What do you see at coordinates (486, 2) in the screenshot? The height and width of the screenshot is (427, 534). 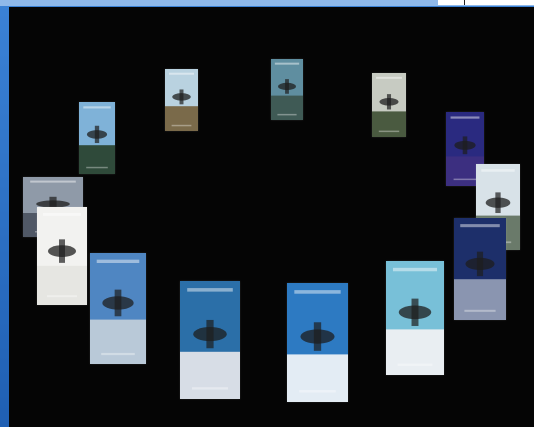 I see `window-control-area` at bounding box center [486, 2].